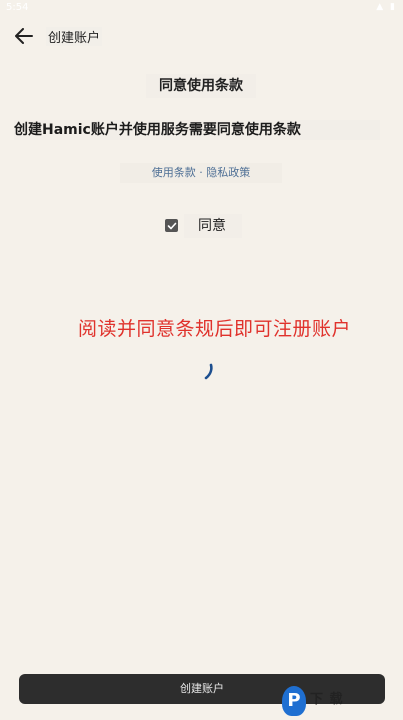 The width and height of the screenshot is (403, 720). What do you see at coordinates (17, 7) in the screenshot?
I see `status-time: 5:54` at bounding box center [17, 7].